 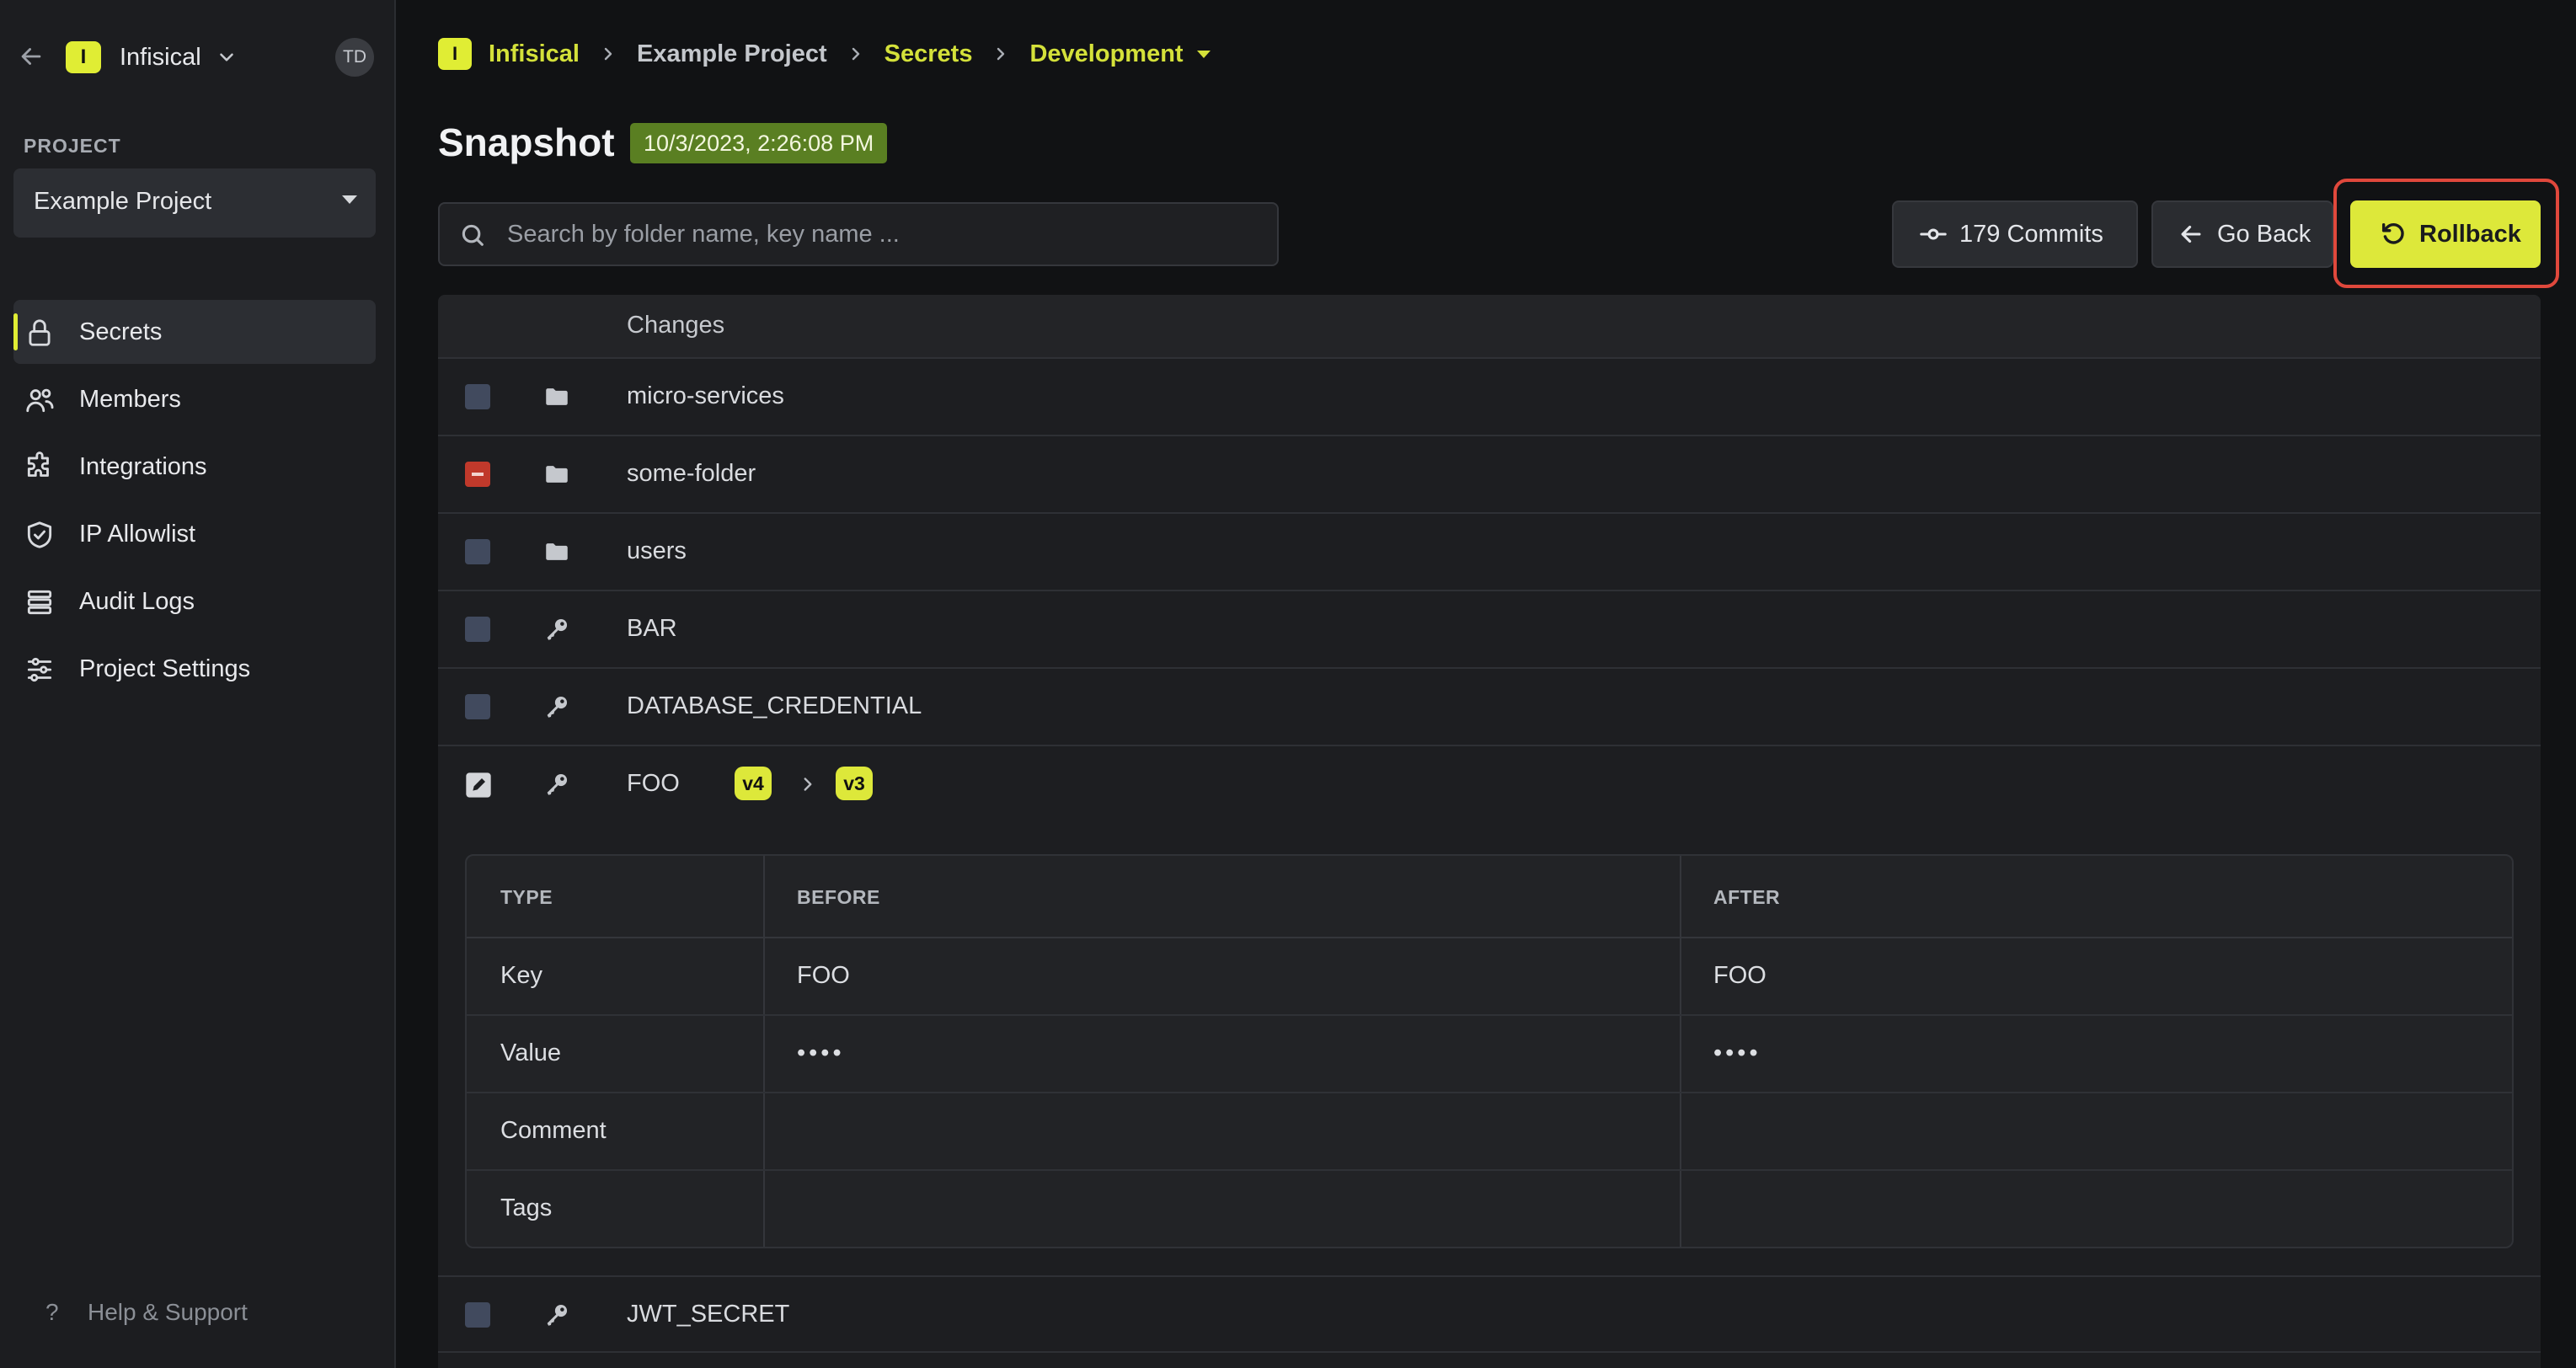 I want to click on diff-type: Key, so click(x=521, y=975).